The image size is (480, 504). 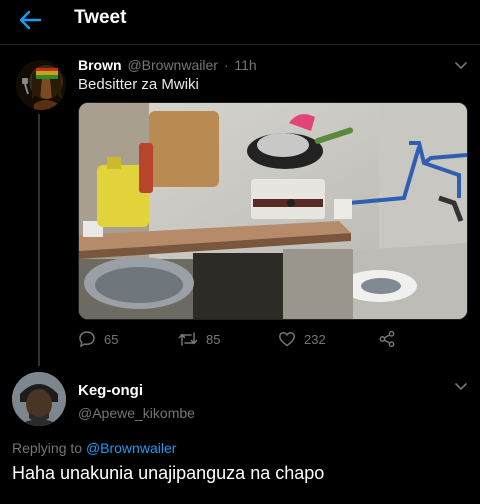 What do you see at coordinates (131, 448) in the screenshot?
I see `replying-to-handle: @Brownwailer` at bounding box center [131, 448].